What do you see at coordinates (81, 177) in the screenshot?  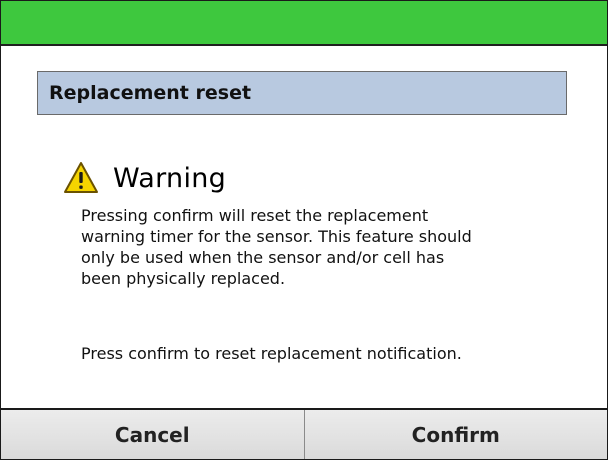 I see `warning-triangle-icon` at bounding box center [81, 177].